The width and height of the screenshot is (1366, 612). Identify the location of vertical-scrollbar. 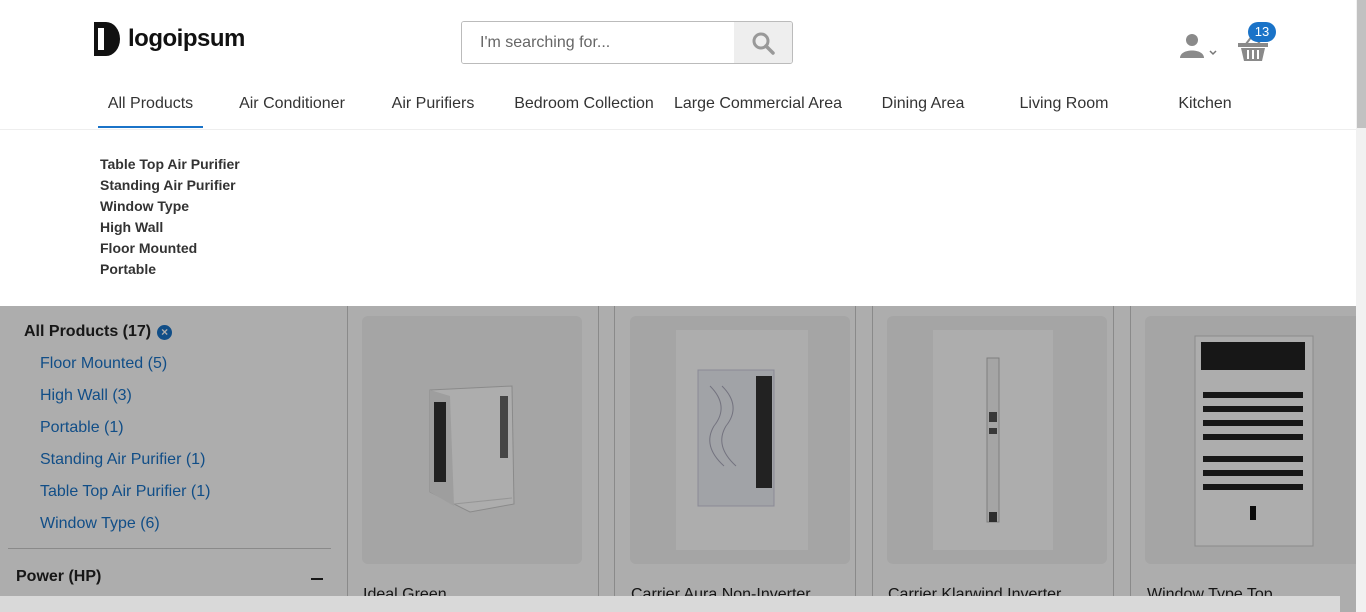
(1361, 306).